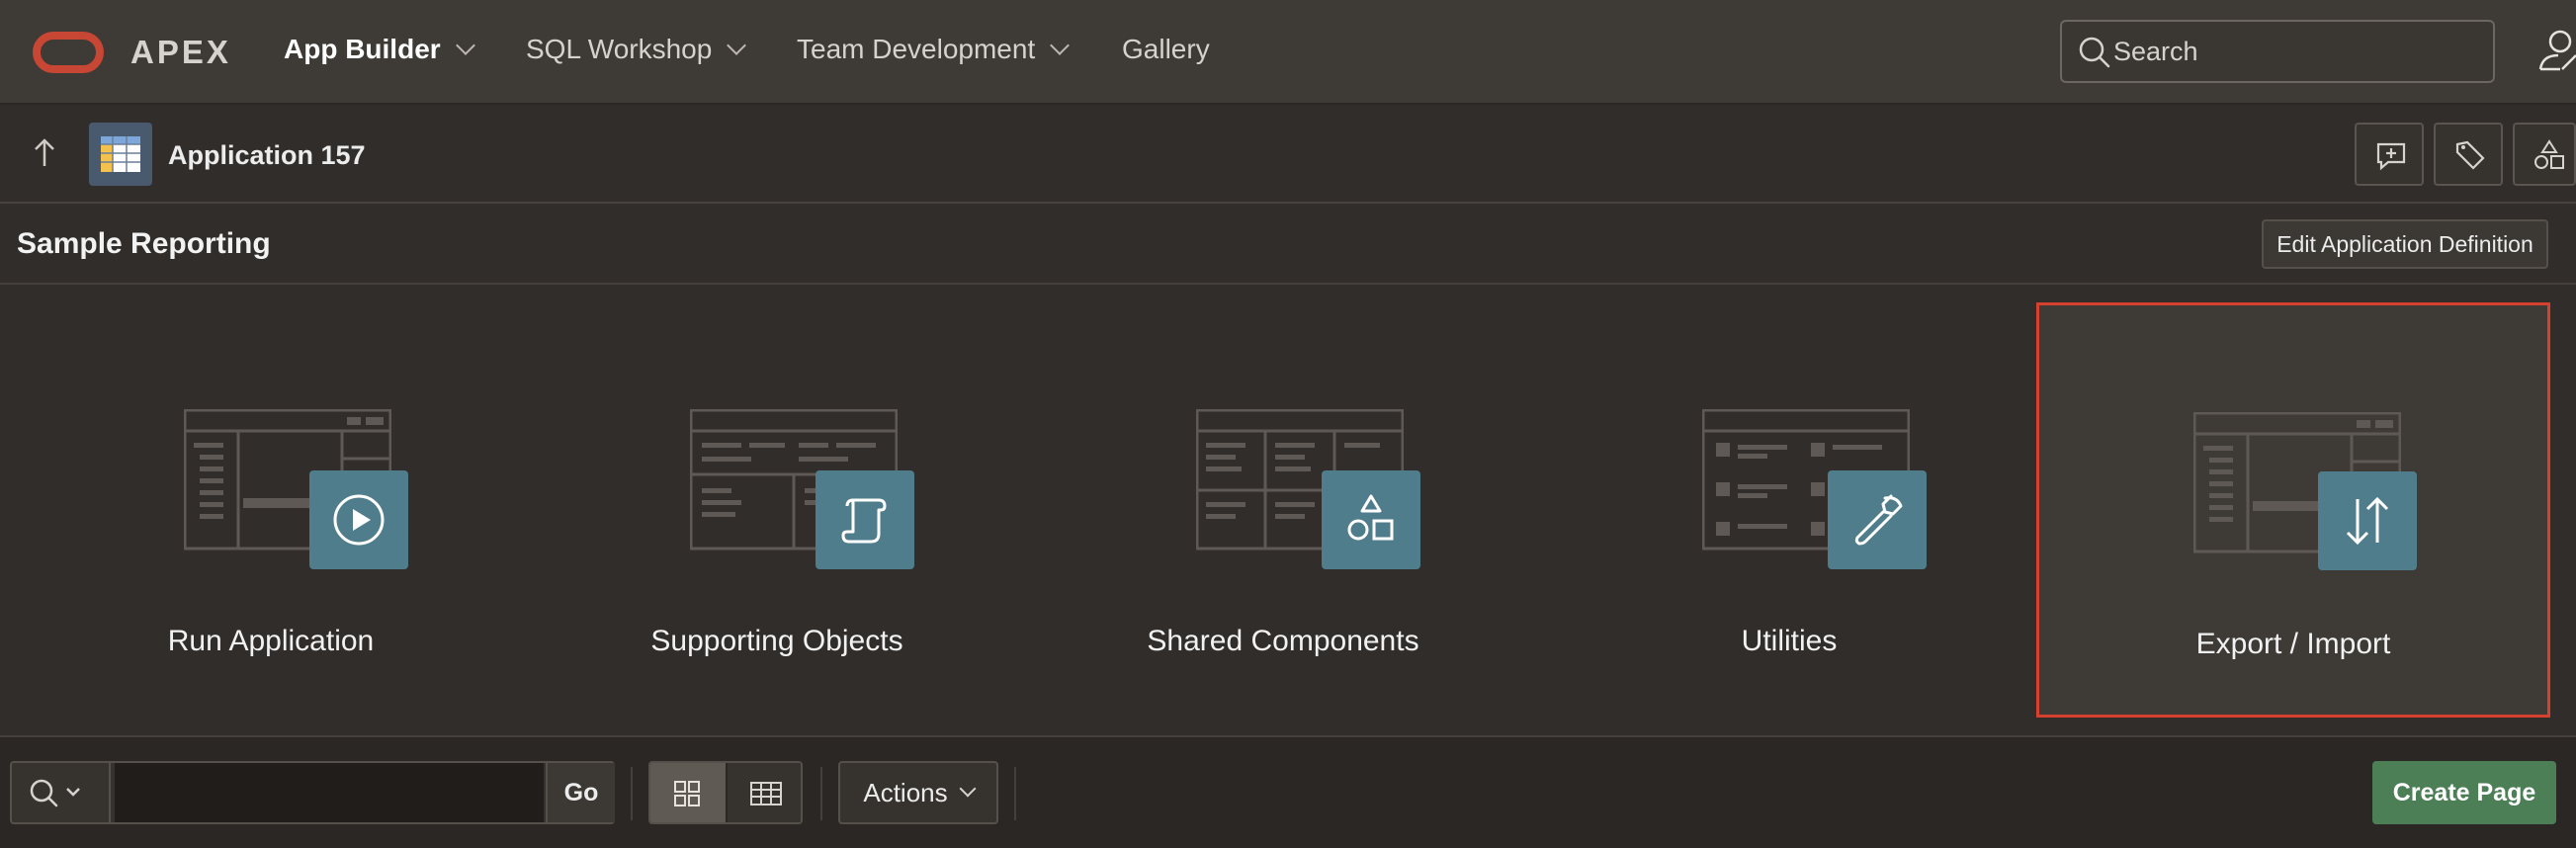 Image resolution: width=2576 pixels, height=848 pixels. I want to click on nav-app-builder: App Builder, so click(379, 49).